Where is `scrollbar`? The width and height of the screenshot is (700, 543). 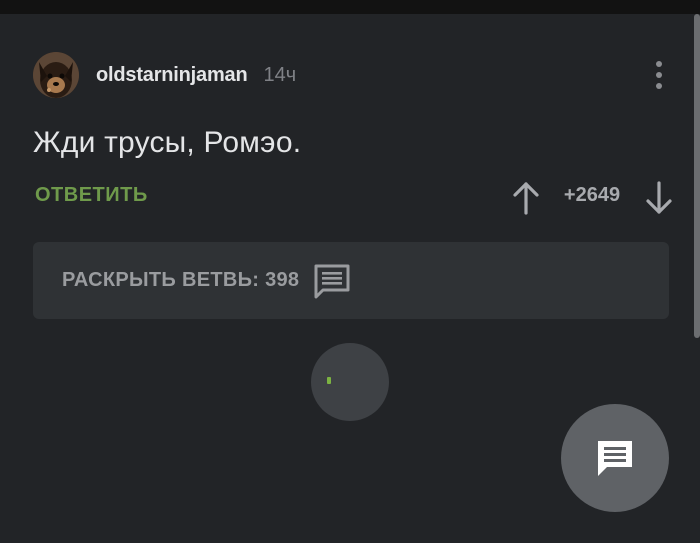 scrollbar is located at coordinates (697, 176).